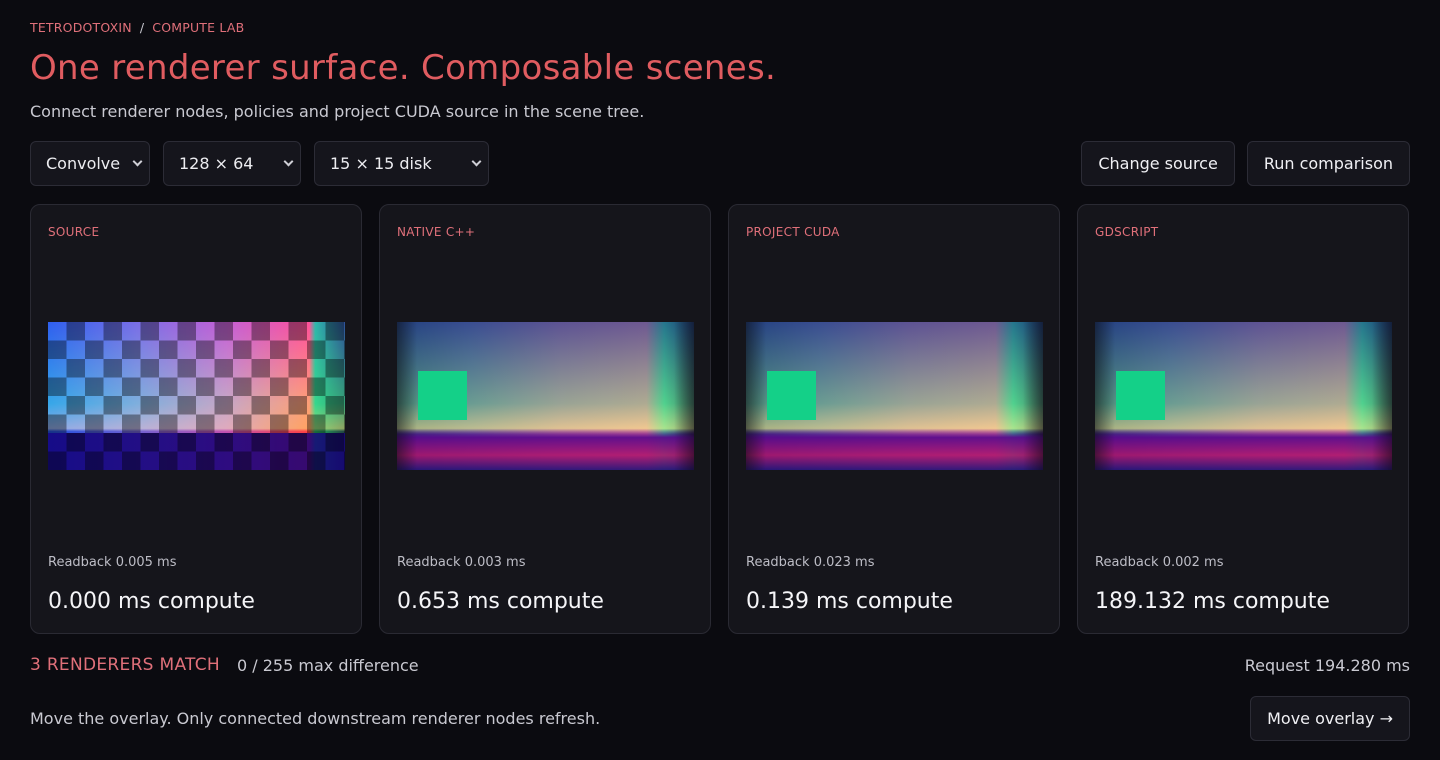 The image size is (1440, 760). Describe the element at coordinates (894, 396) in the screenshot. I see `project-cuda-preview-image` at that location.